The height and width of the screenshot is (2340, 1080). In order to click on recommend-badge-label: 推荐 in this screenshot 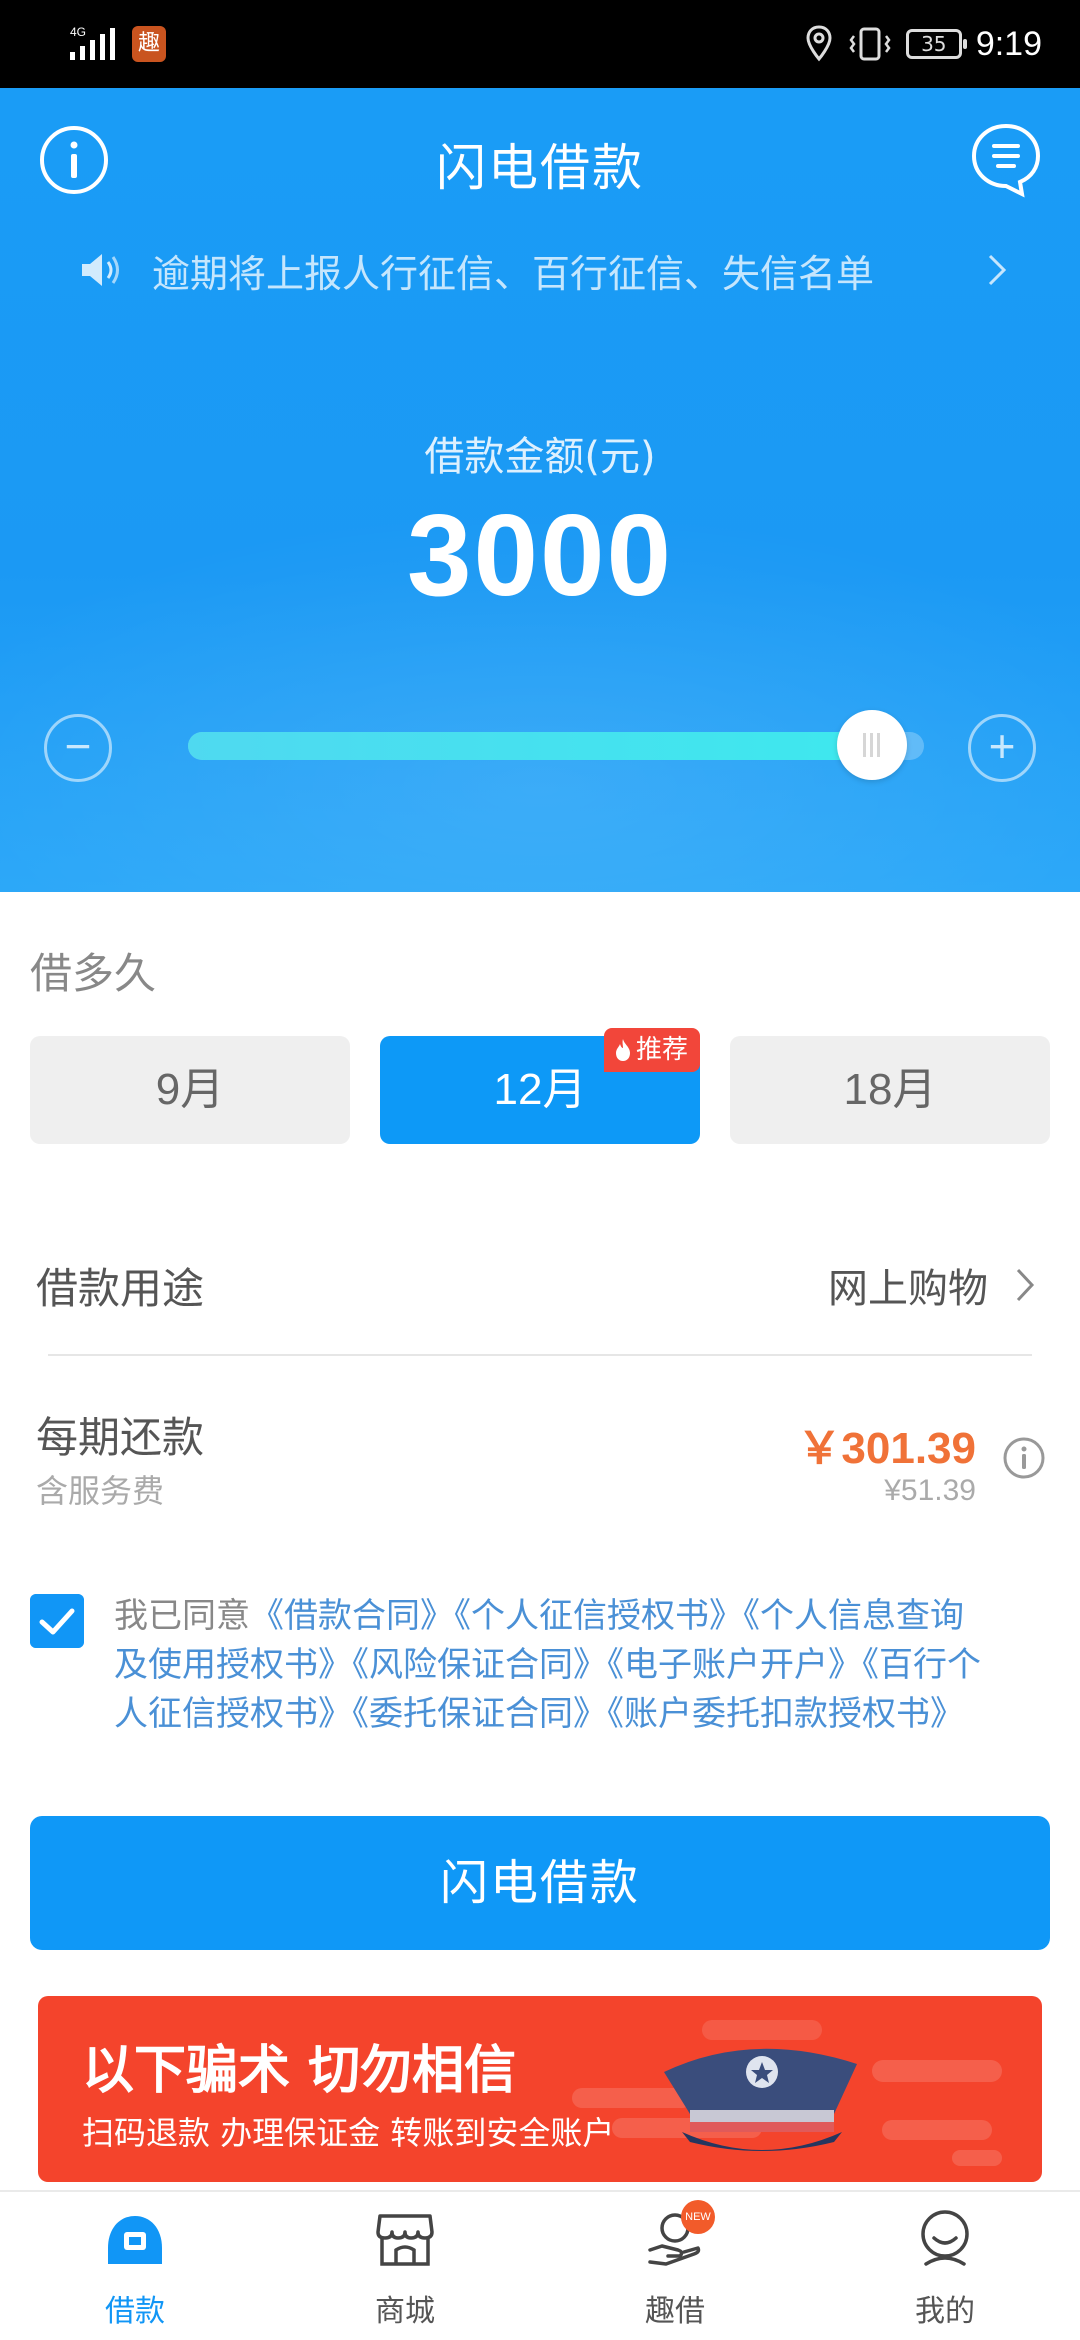, I will do `click(661, 1050)`.